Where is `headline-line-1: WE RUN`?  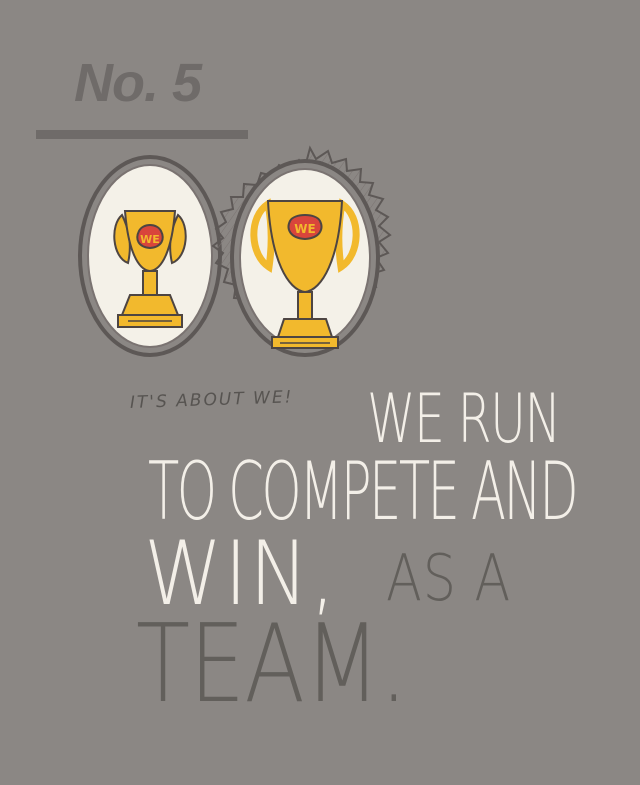
headline-line-1: WE RUN is located at coordinates (464, 419).